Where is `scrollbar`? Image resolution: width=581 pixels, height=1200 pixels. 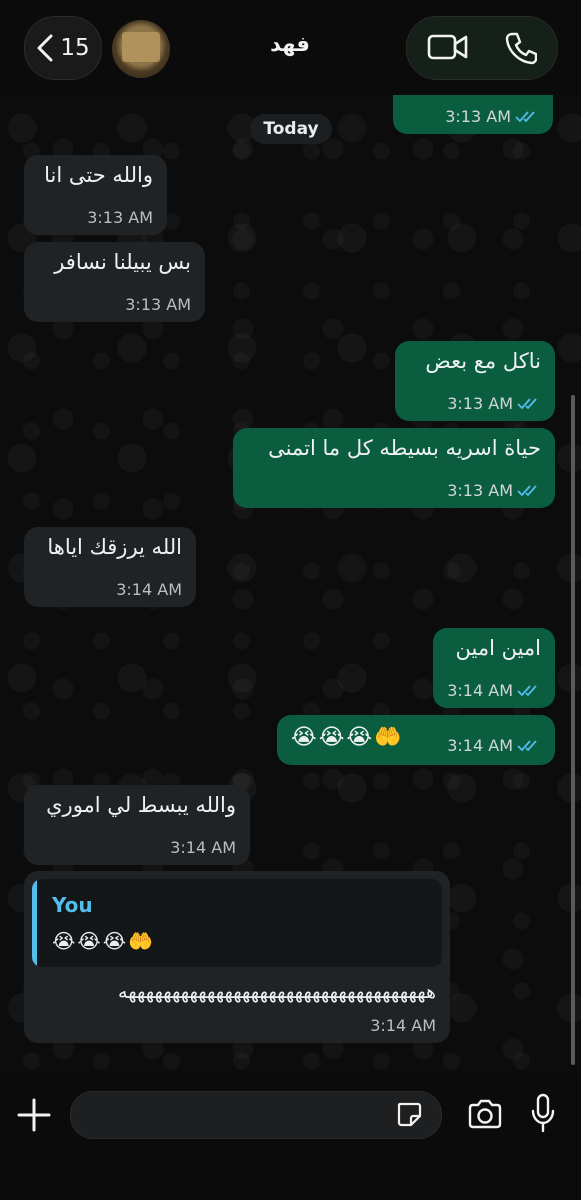 scrollbar is located at coordinates (573, 730).